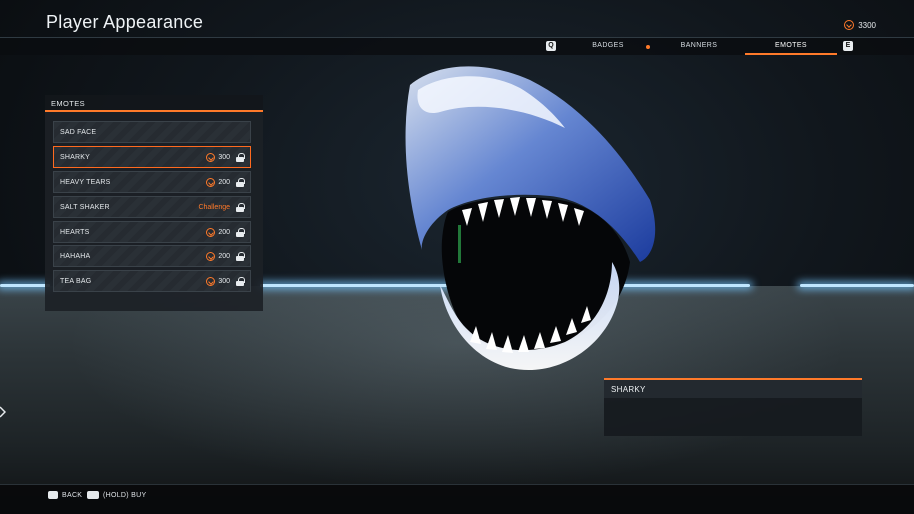  Describe the element at coordinates (85, 182) in the screenshot. I see `emote-name: HEAVY TEARS` at that location.